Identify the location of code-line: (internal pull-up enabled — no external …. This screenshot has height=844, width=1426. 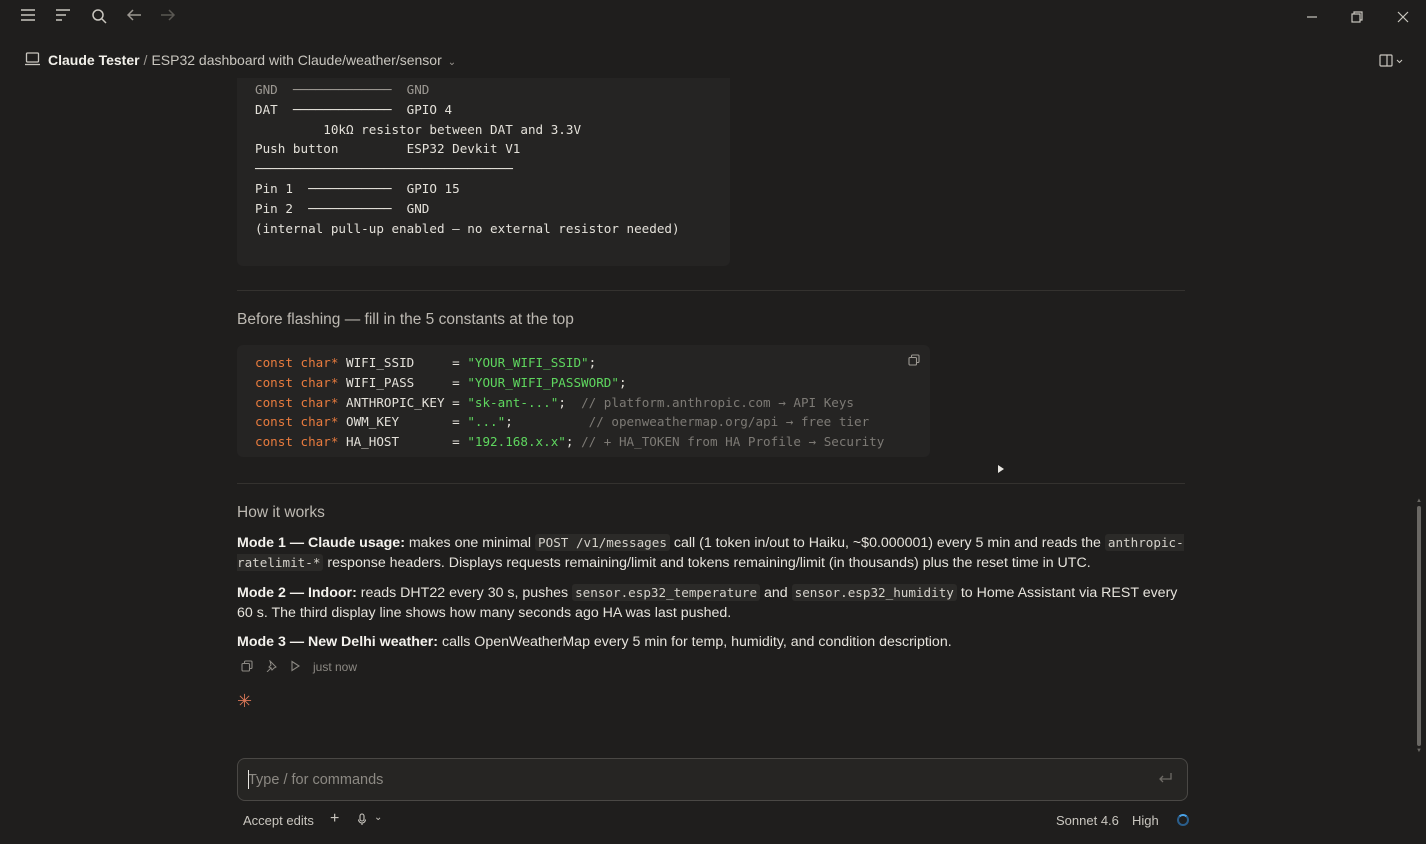
(467, 228).